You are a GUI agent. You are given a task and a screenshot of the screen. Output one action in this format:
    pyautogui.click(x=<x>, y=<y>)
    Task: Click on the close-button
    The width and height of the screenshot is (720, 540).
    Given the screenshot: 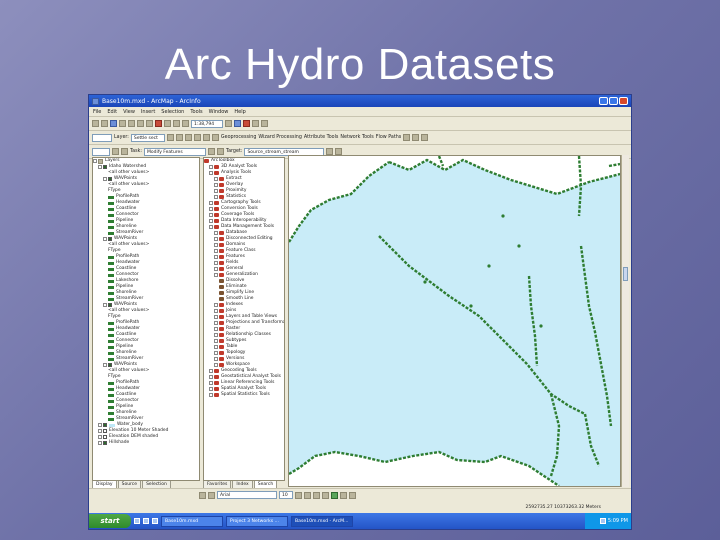 What is the action you would take?
    pyautogui.click(x=623, y=101)
    